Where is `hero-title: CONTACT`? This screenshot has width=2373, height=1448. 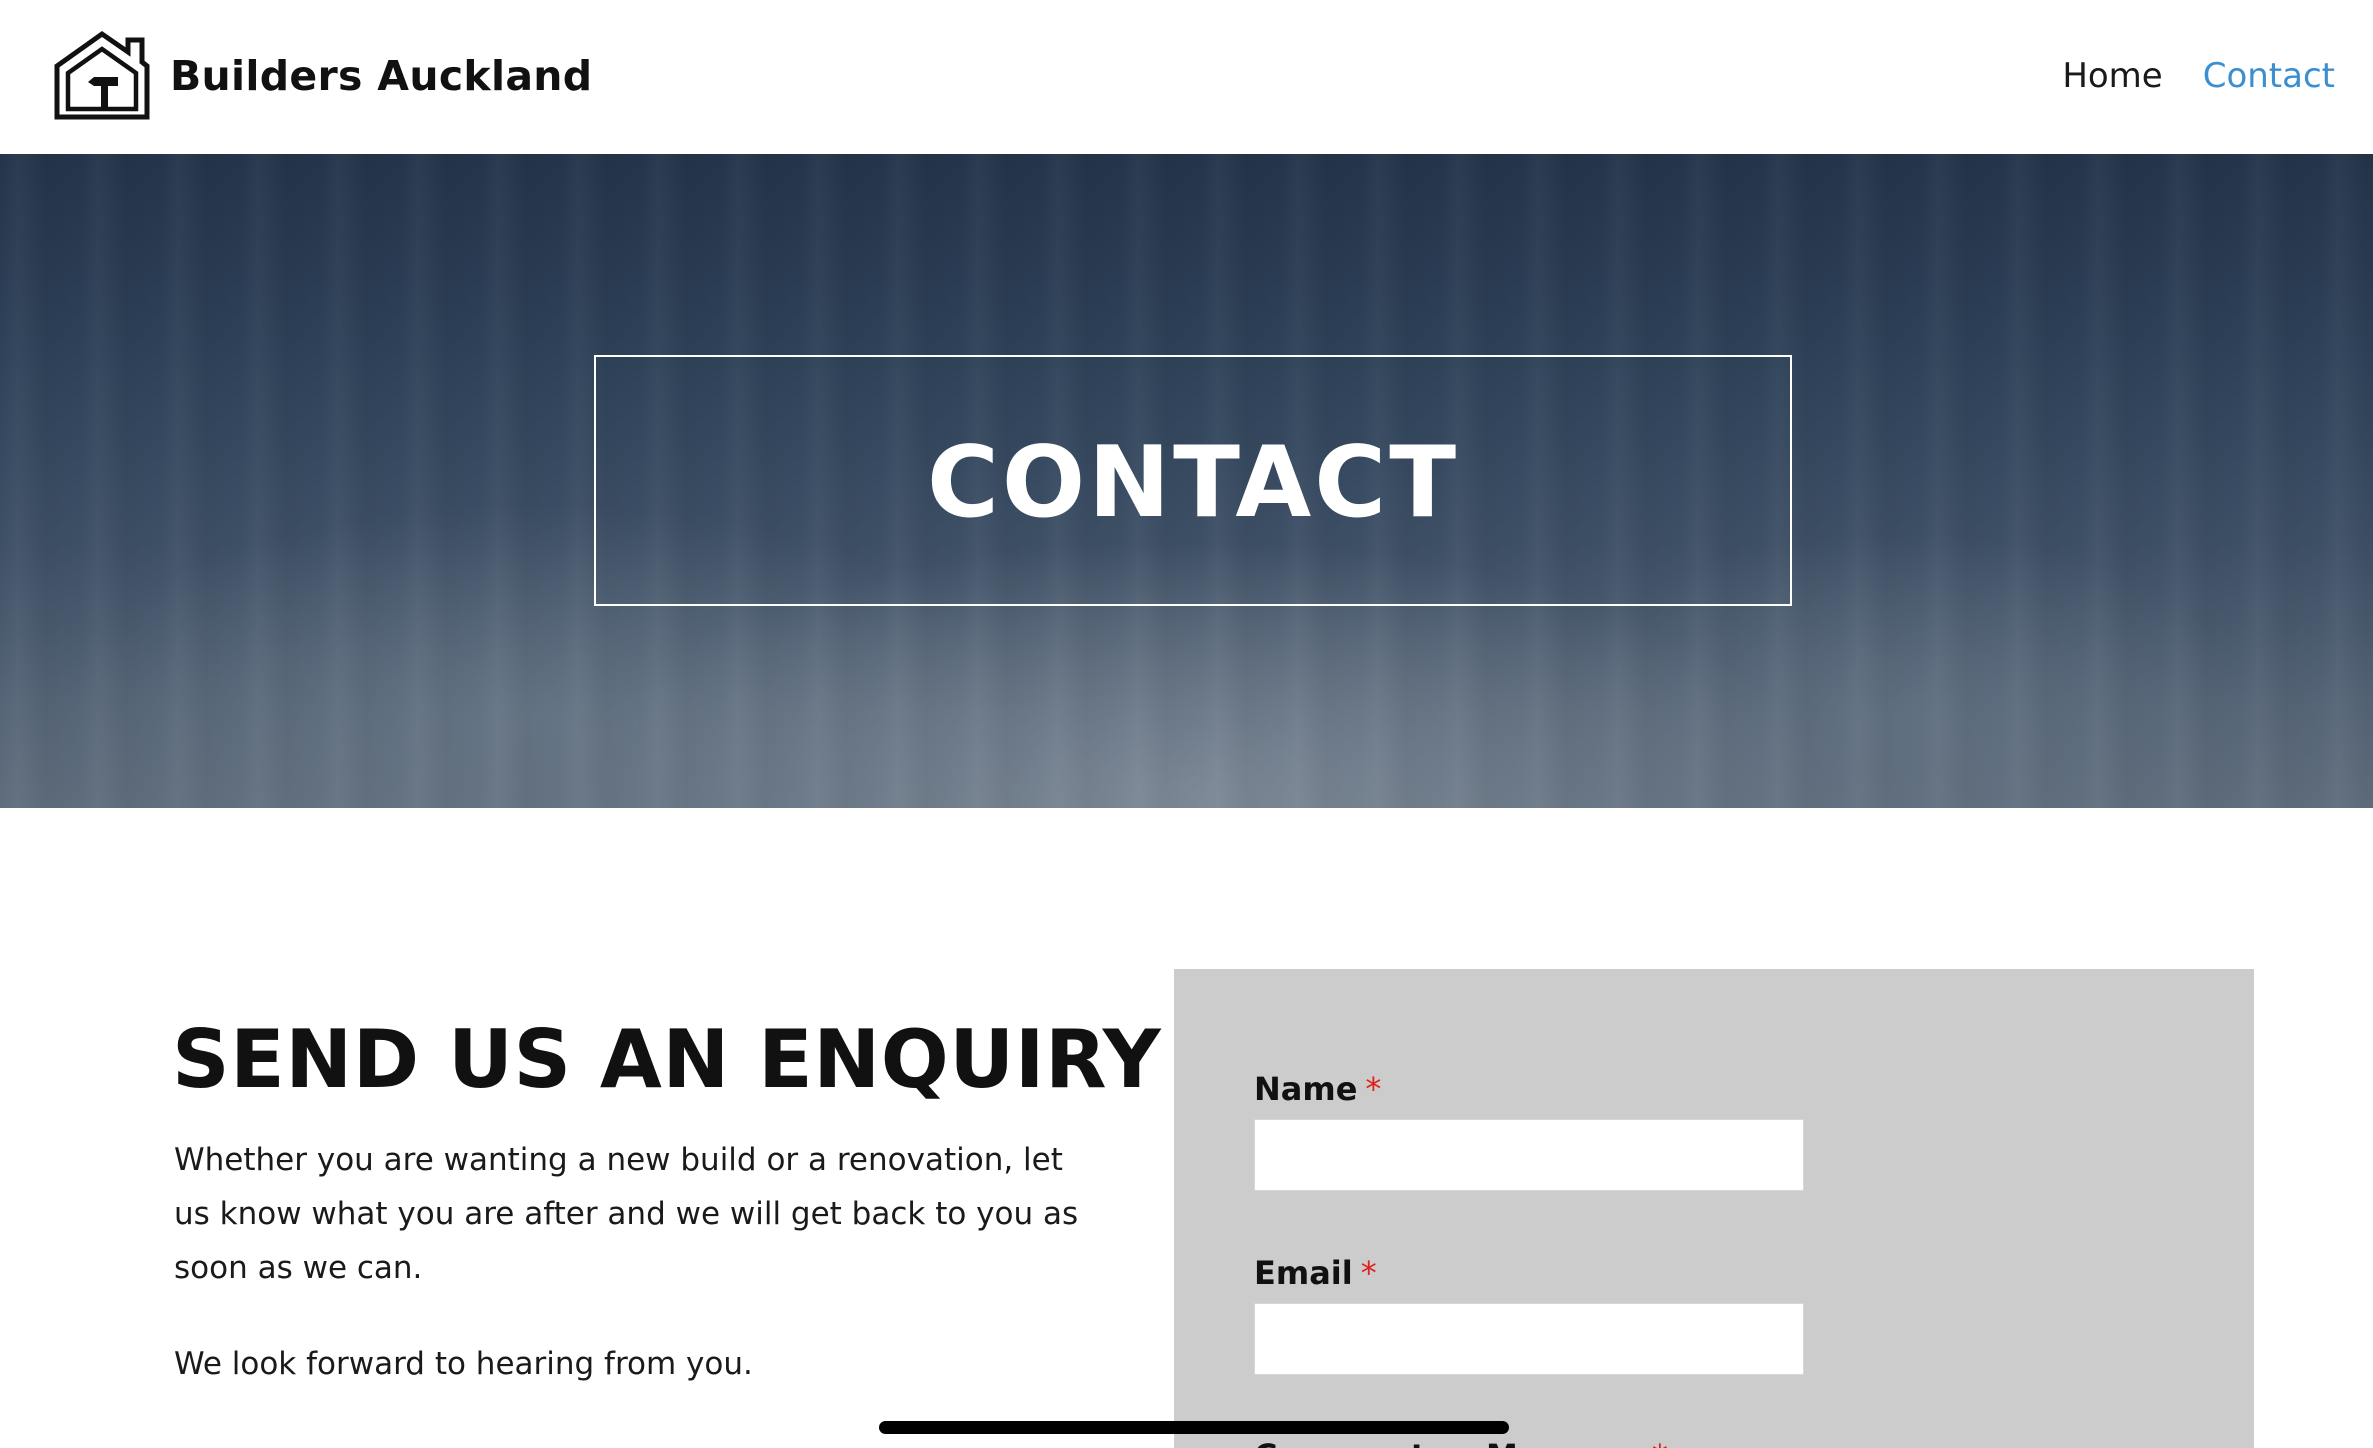
hero-title: CONTACT is located at coordinates (1193, 482).